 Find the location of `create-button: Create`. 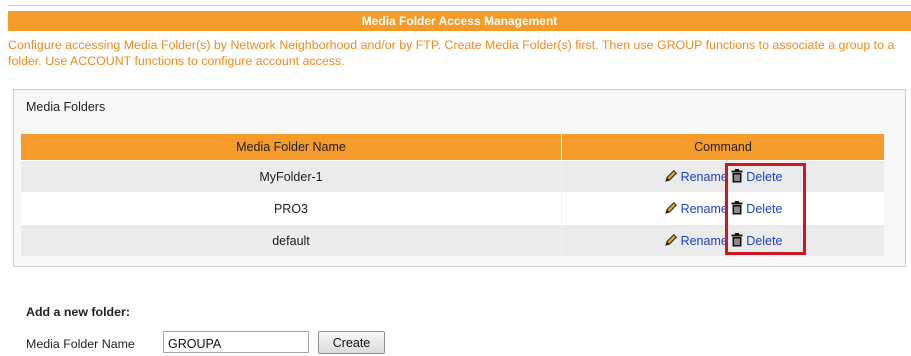

create-button: Create is located at coordinates (351, 342).